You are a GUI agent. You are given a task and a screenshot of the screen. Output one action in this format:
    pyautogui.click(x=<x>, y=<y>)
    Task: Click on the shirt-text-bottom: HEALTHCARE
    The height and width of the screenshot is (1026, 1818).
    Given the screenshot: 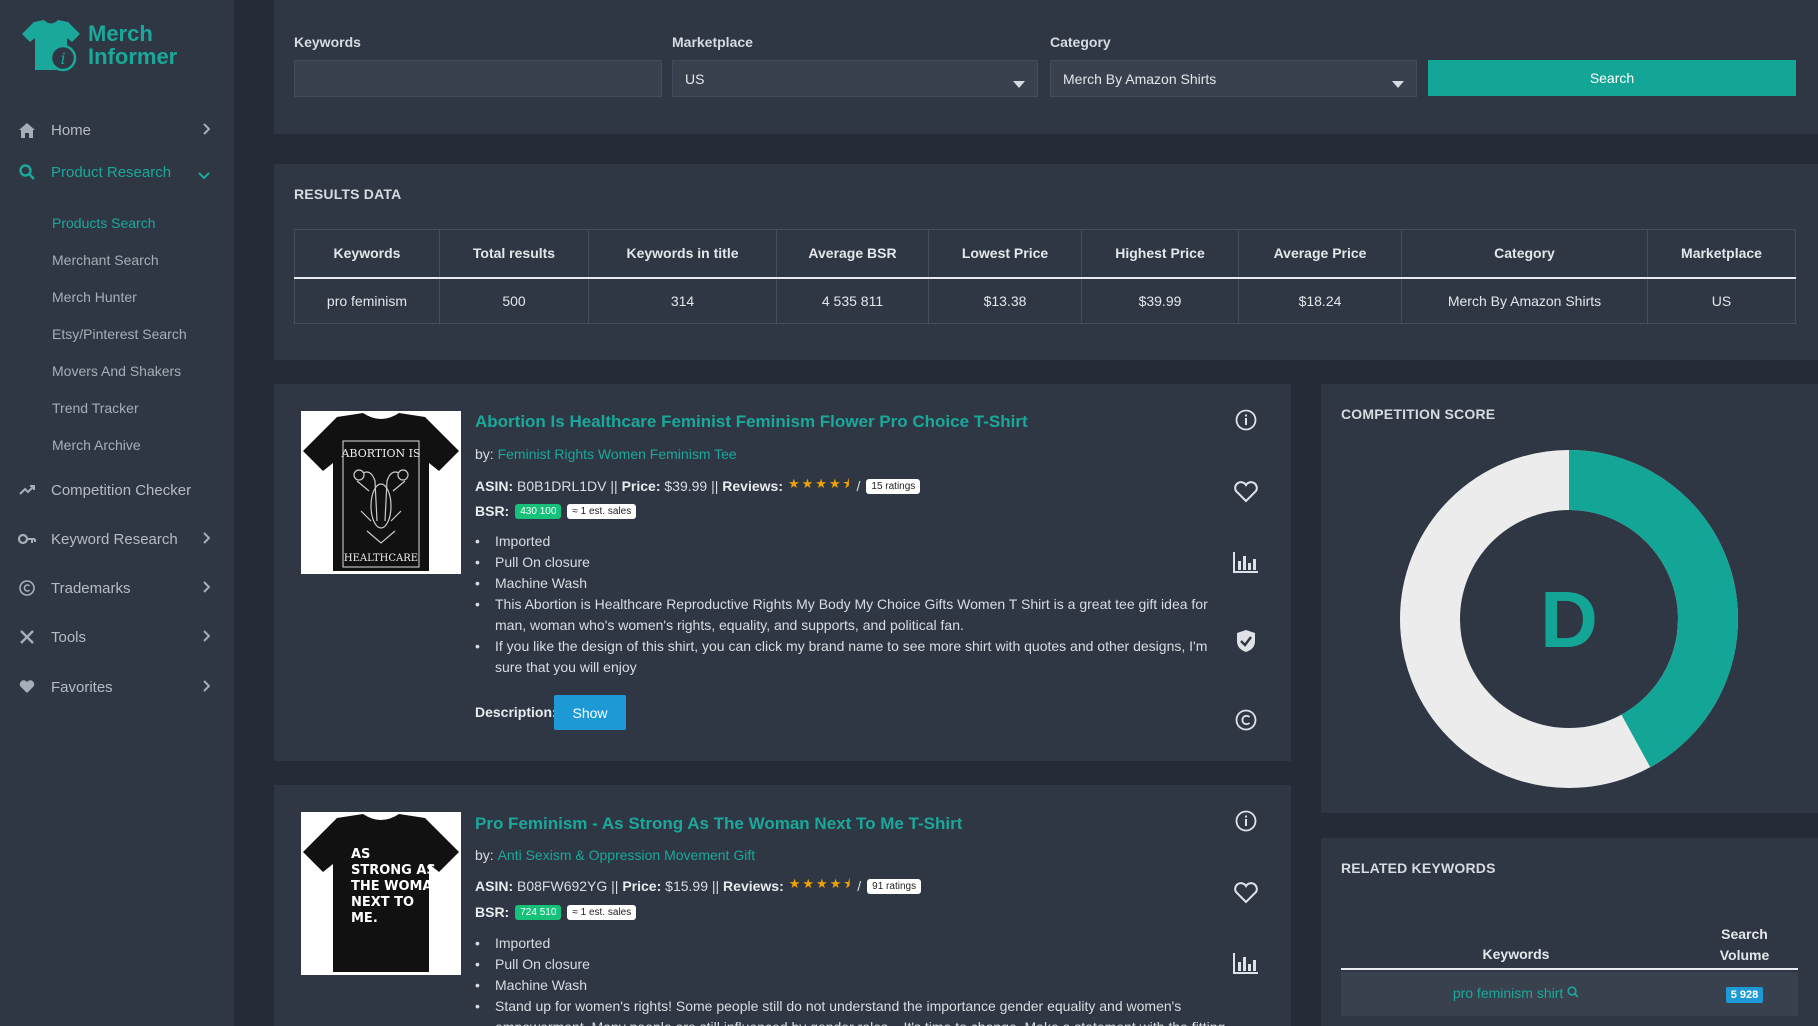 What is the action you would take?
    pyautogui.click(x=381, y=558)
    